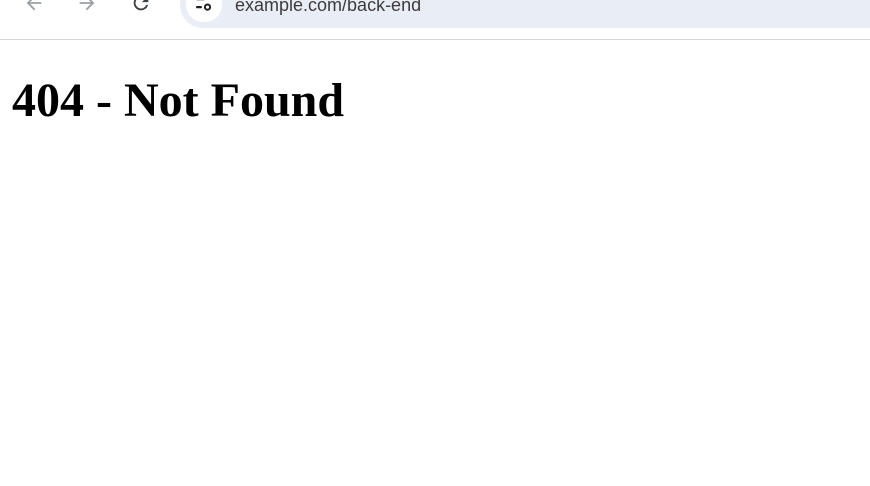 Image resolution: width=870 pixels, height=486 pixels. I want to click on forward-button, so click(87, 10).